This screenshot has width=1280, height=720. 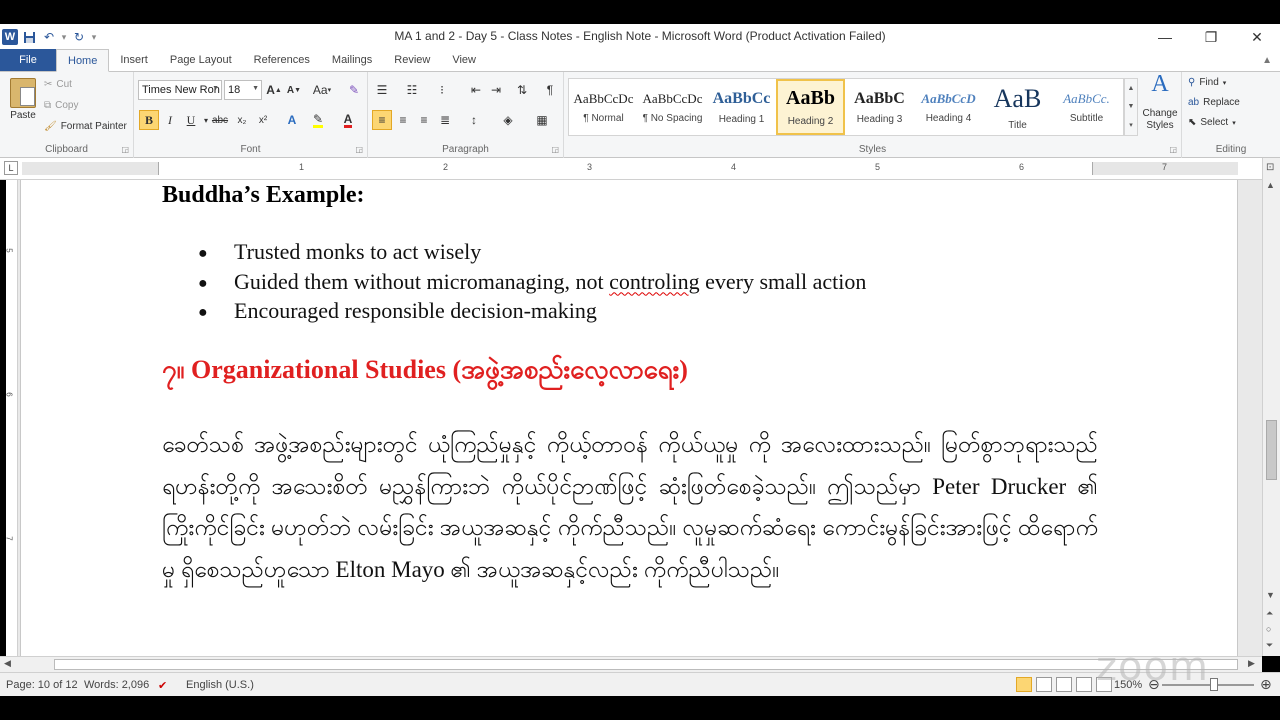 What do you see at coordinates (424, 120) in the screenshot?
I see `align-right-button: ≡` at bounding box center [424, 120].